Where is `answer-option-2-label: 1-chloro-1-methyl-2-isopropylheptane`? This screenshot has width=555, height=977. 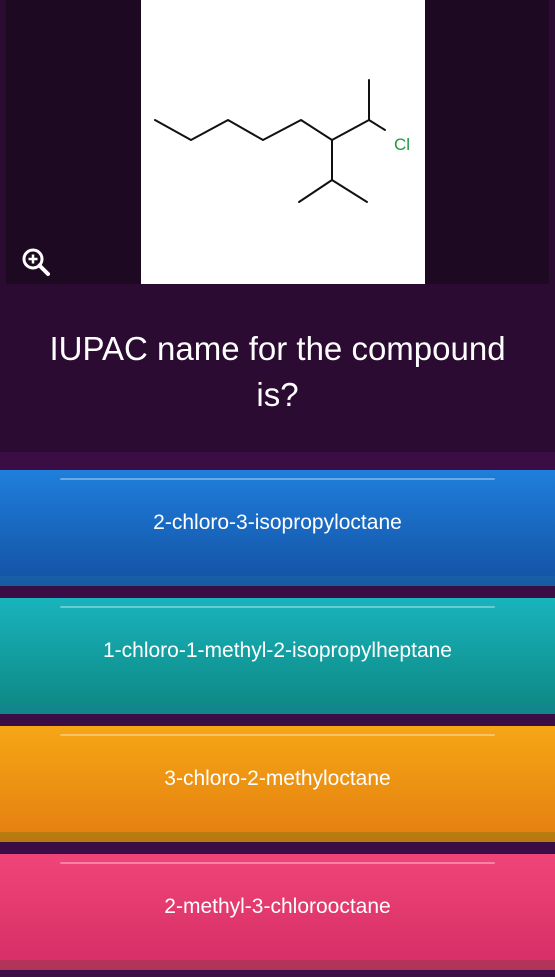
answer-option-2-label: 1-chloro-1-methyl-2-isopropylheptane is located at coordinates (277, 650).